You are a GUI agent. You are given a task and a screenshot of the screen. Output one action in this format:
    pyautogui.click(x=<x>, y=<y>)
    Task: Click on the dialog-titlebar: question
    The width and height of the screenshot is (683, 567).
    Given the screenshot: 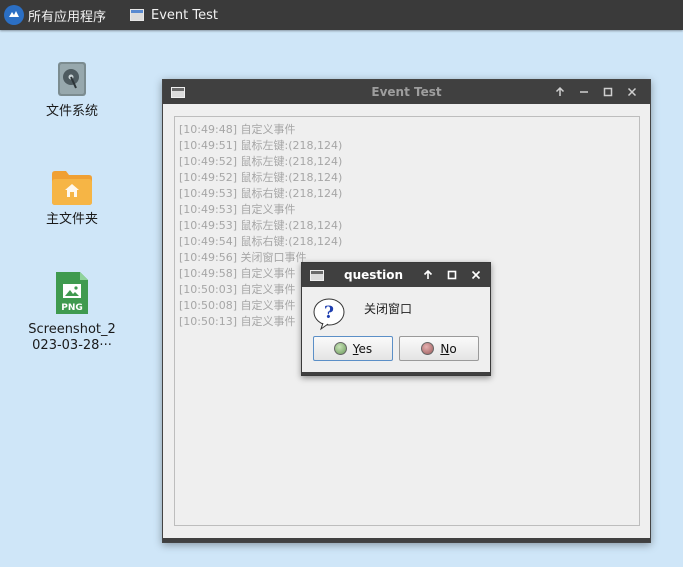 What is the action you would take?
    pyautogui.click(x=396, y=275)
    